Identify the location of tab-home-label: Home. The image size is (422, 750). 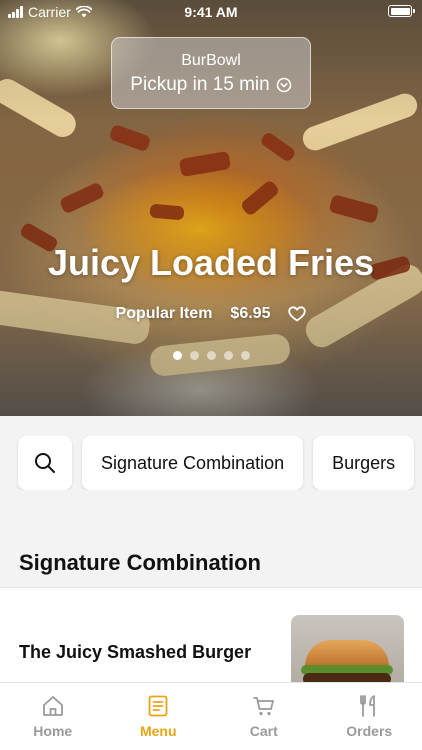
(53, 731).